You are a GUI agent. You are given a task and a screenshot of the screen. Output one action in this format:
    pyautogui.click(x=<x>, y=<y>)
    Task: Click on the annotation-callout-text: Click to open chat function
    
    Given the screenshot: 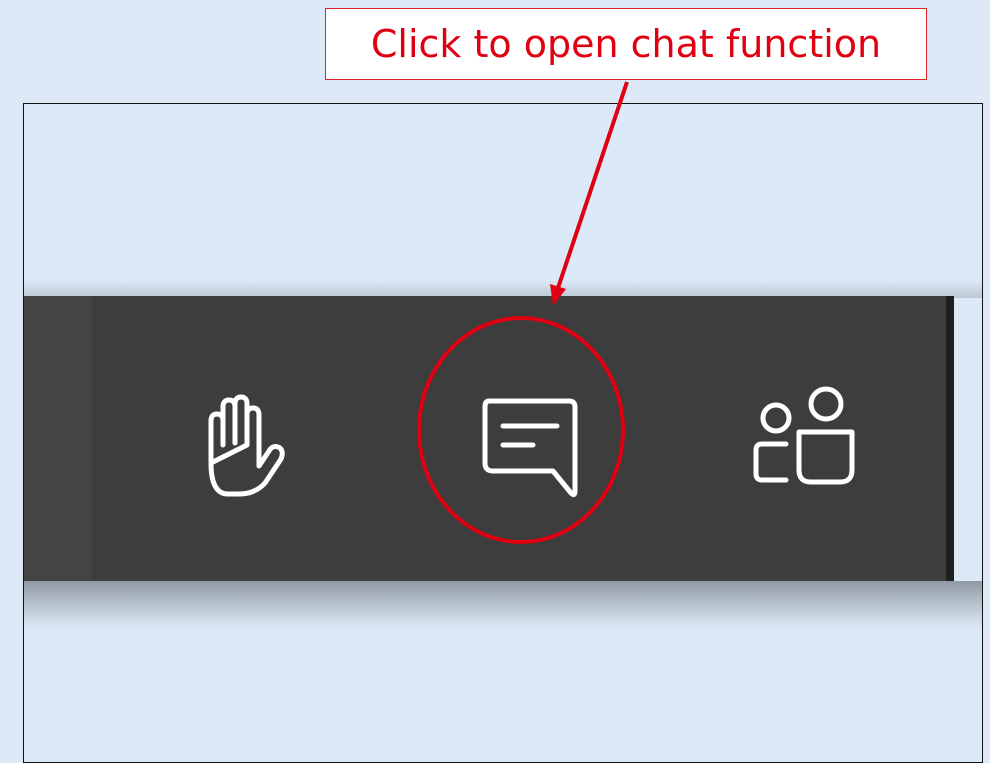 What is the action you would take?
    pyautogui.click(x=626, y=44)
    